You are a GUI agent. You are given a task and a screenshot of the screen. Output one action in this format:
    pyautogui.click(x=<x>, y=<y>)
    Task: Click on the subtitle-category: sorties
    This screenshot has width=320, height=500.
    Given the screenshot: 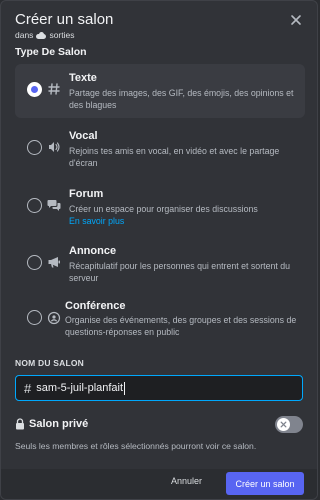 What is the action you would take?
    pyautogui.click(x=62, y=35)
    